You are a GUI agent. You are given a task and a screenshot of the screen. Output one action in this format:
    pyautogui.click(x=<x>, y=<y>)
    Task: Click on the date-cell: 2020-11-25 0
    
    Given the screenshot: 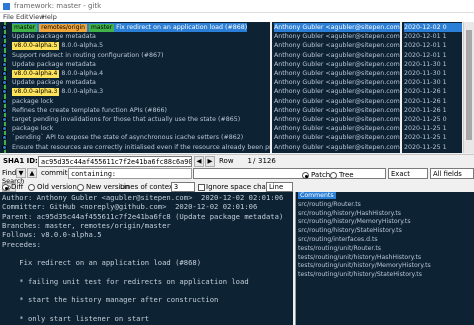 What is the action you would take?
    pyautogui.click(x=433, y=119)
    